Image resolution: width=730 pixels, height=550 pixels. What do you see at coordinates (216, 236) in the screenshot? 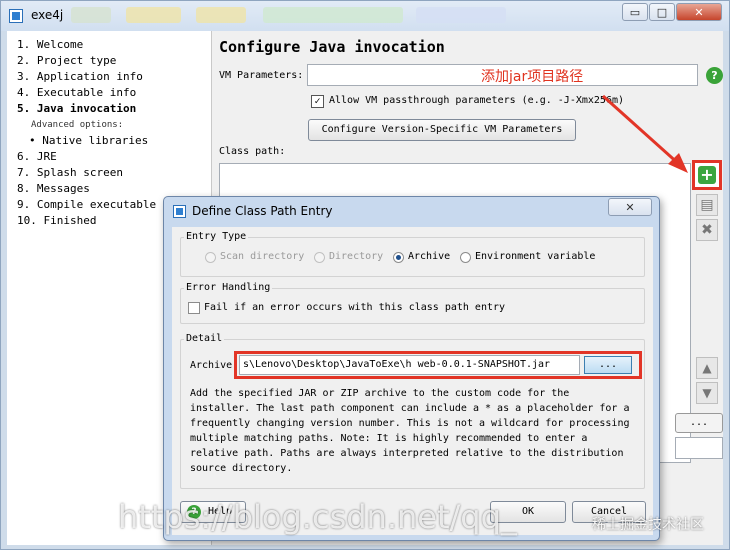
I see `entry-type-title: Entry Type` at bounding box center [216, 236].